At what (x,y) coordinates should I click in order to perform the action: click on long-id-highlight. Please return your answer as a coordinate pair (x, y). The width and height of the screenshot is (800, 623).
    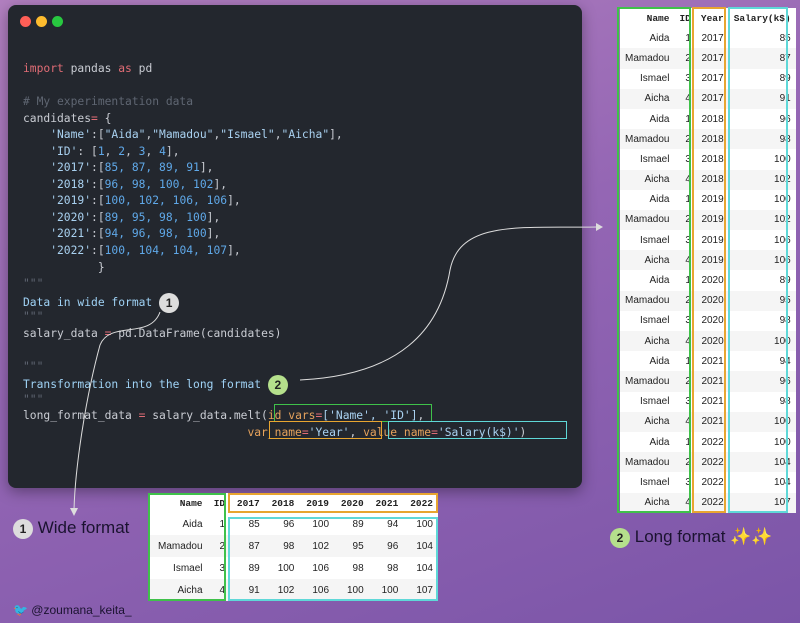
    Looking at the image, I should click on (654, 260).